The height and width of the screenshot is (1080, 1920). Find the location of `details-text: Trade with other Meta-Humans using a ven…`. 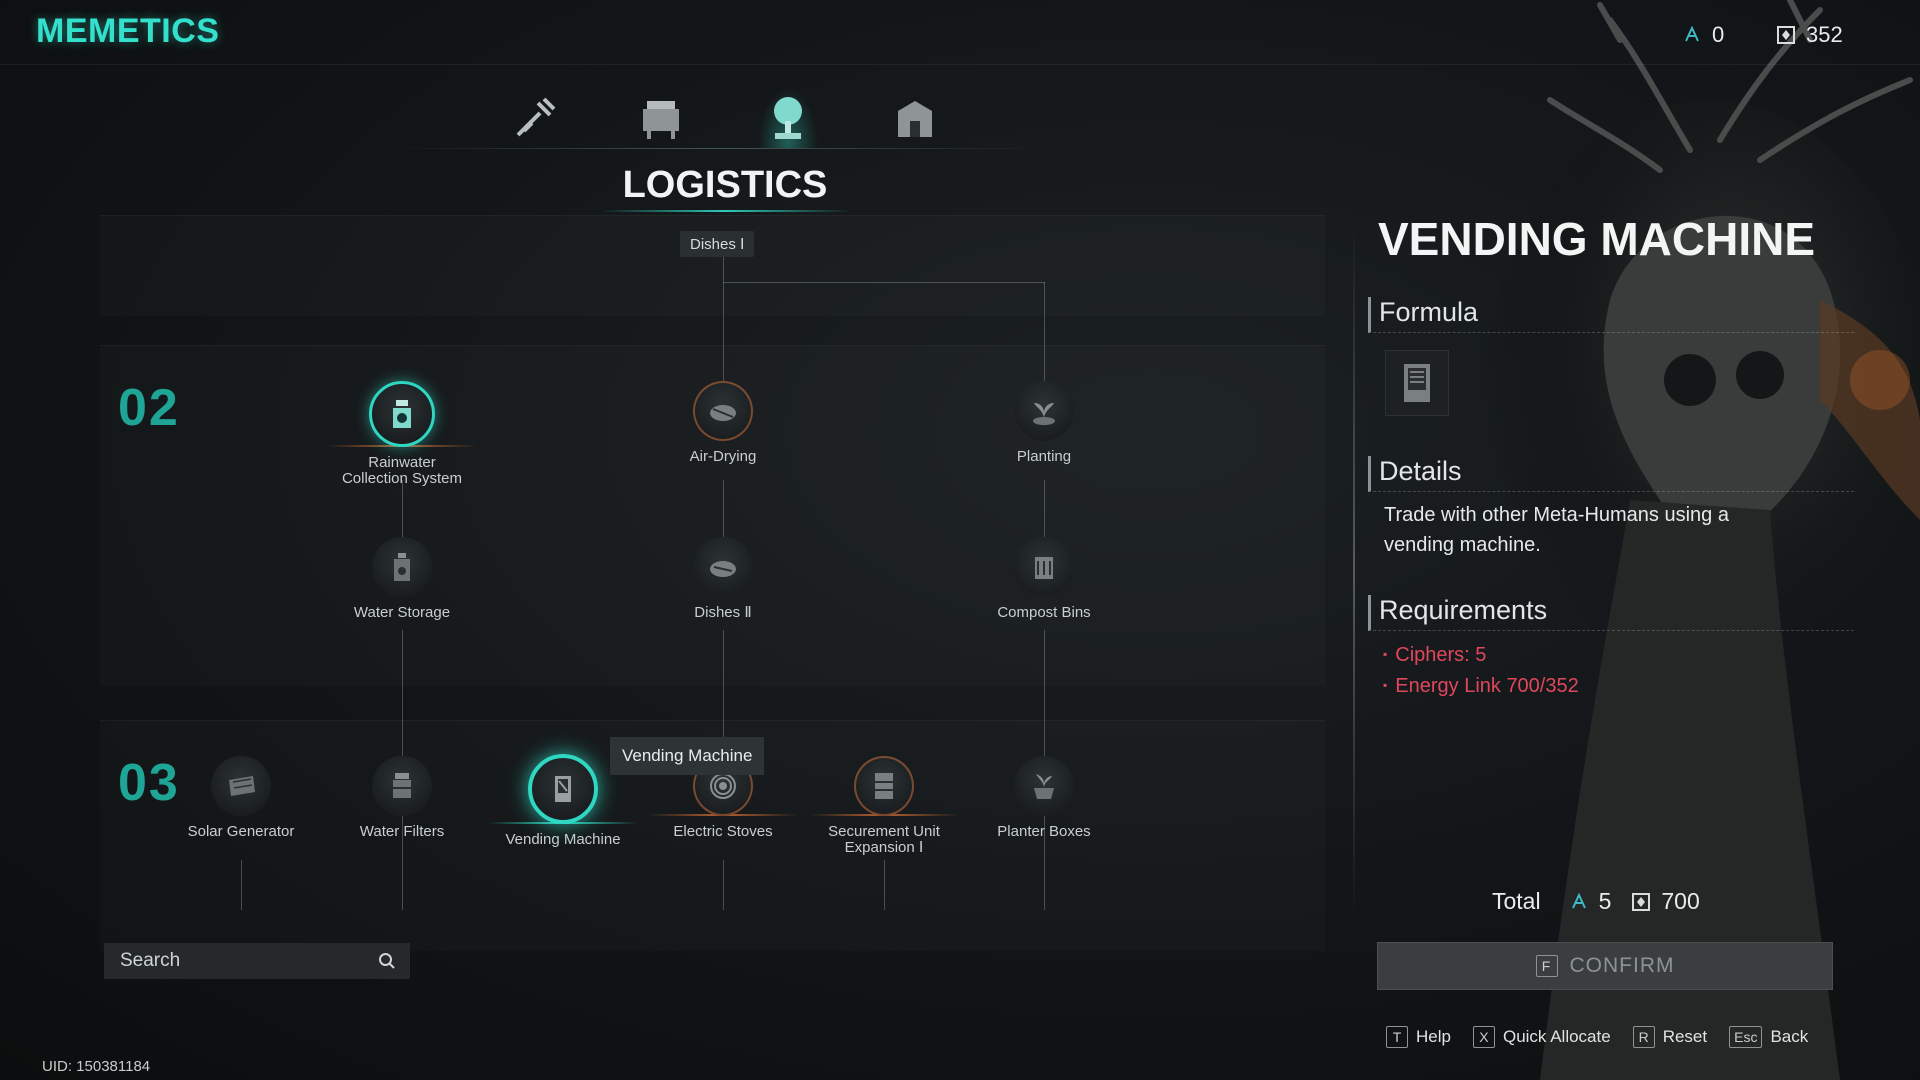

details-text: Trade with other Meta-Humans using a ven… is located at coordinates (1556, 530).